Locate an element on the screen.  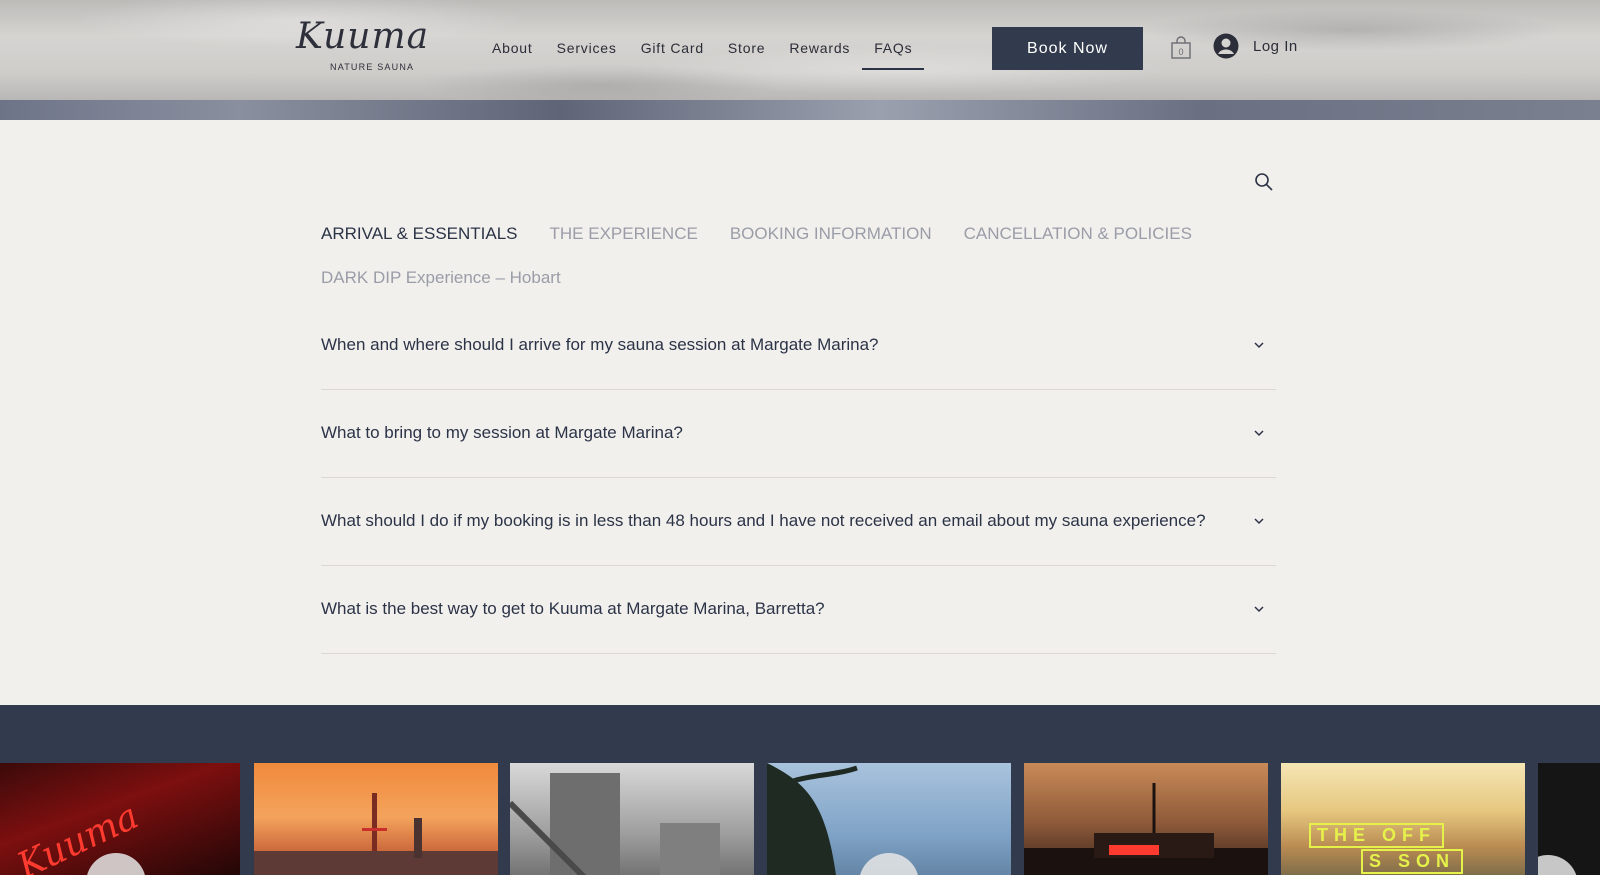
tab-arrival-essentials: ARRIVAL & ESSENTIALS is located at coordinates (419, 234).